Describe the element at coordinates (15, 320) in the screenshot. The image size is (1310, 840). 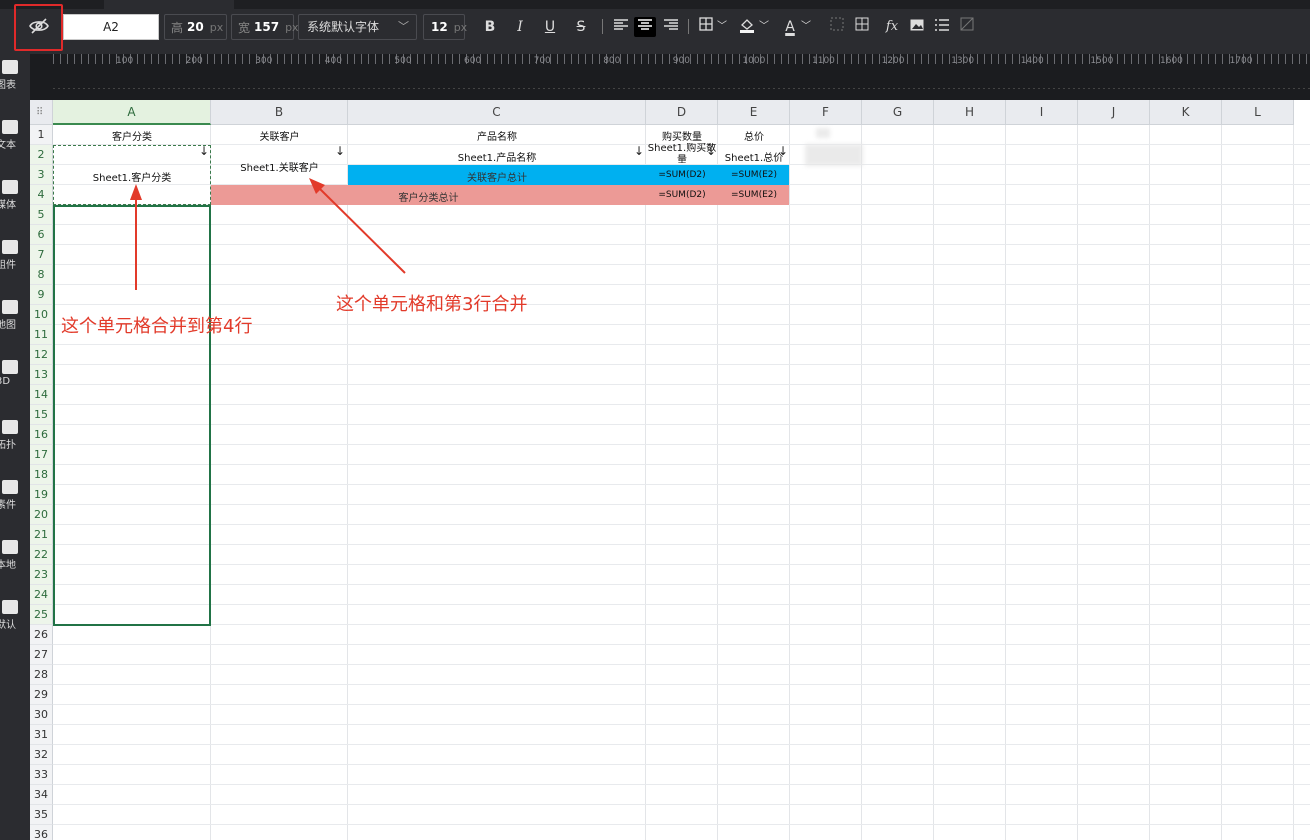
I see `sidebar-item-4: 地图` at that location.